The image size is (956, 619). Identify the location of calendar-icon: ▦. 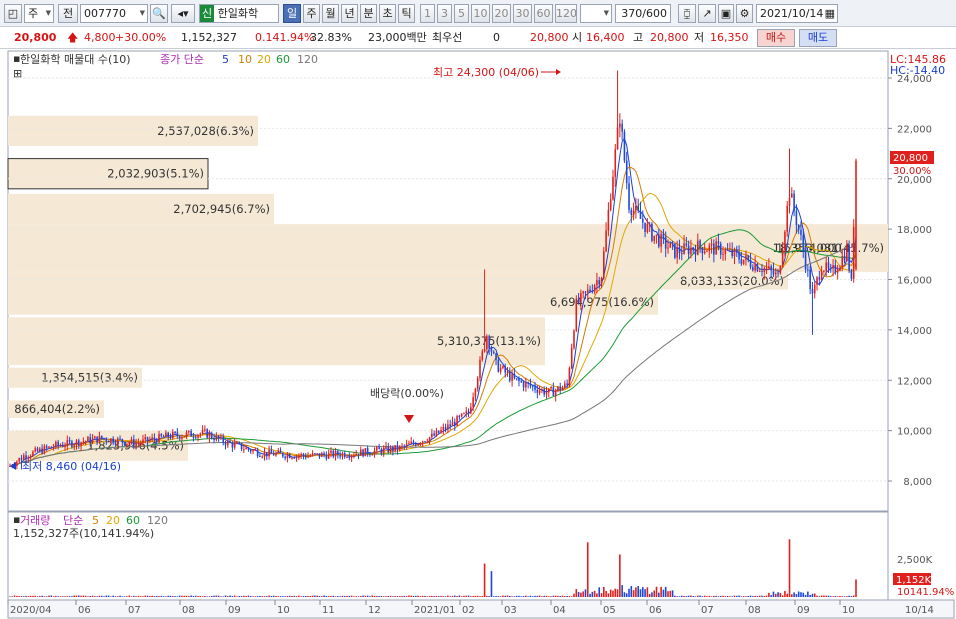
(830, 13).